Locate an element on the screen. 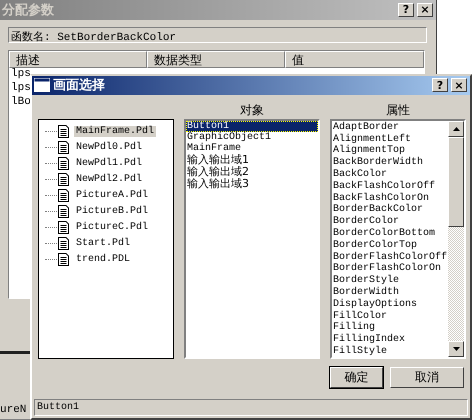 This screenshot has width=472, height=420. list-item: AlignmentLeft is located at coordinates (390, 140).